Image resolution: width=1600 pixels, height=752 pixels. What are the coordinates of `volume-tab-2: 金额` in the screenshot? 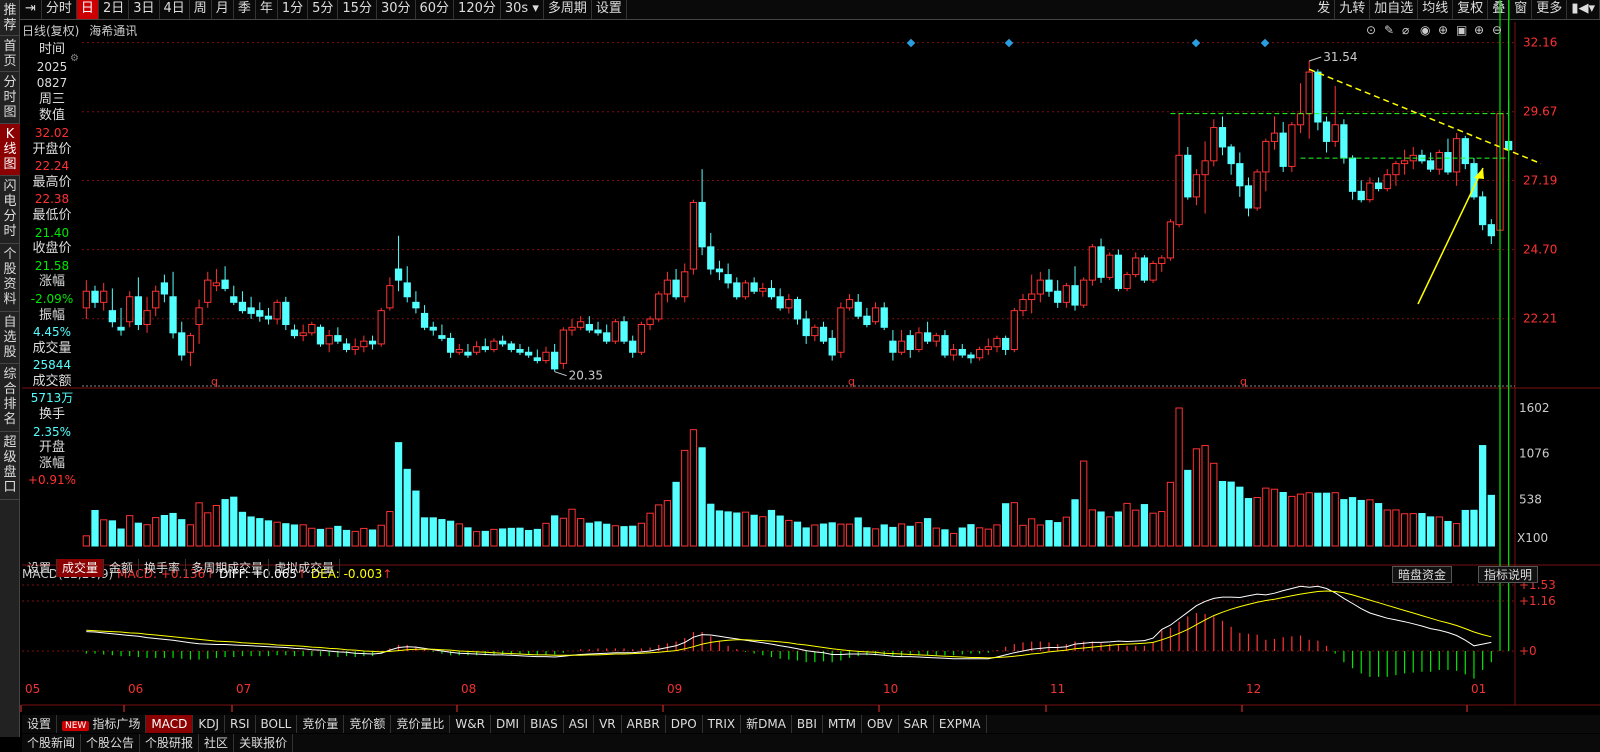 It's located at (122, 568).